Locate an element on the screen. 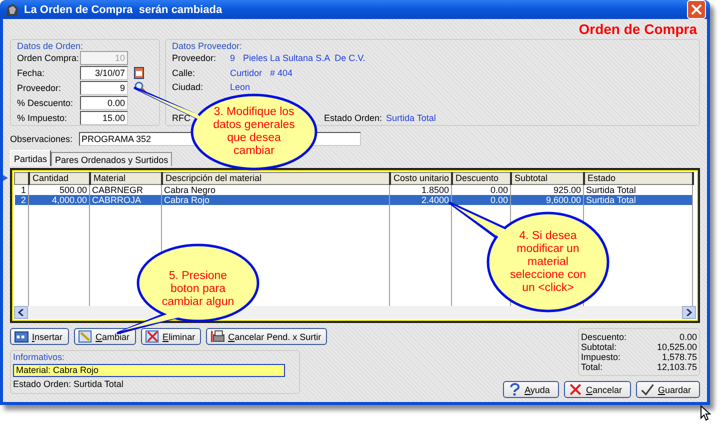 The height and width of the screenshot is (428, 720). field-label: % Impuesto: is located at coordinates (42, 117).